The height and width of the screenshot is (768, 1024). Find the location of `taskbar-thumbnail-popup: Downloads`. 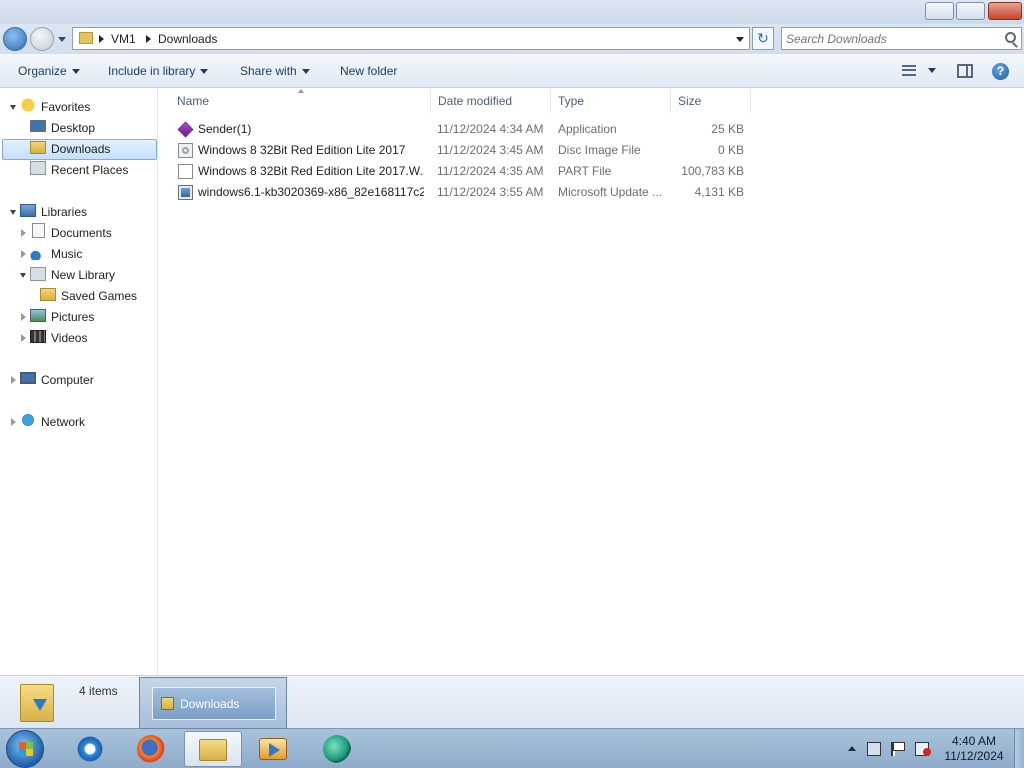

taskbar-thumbnail-popup: Downloads is located at coordinates (213, 703).